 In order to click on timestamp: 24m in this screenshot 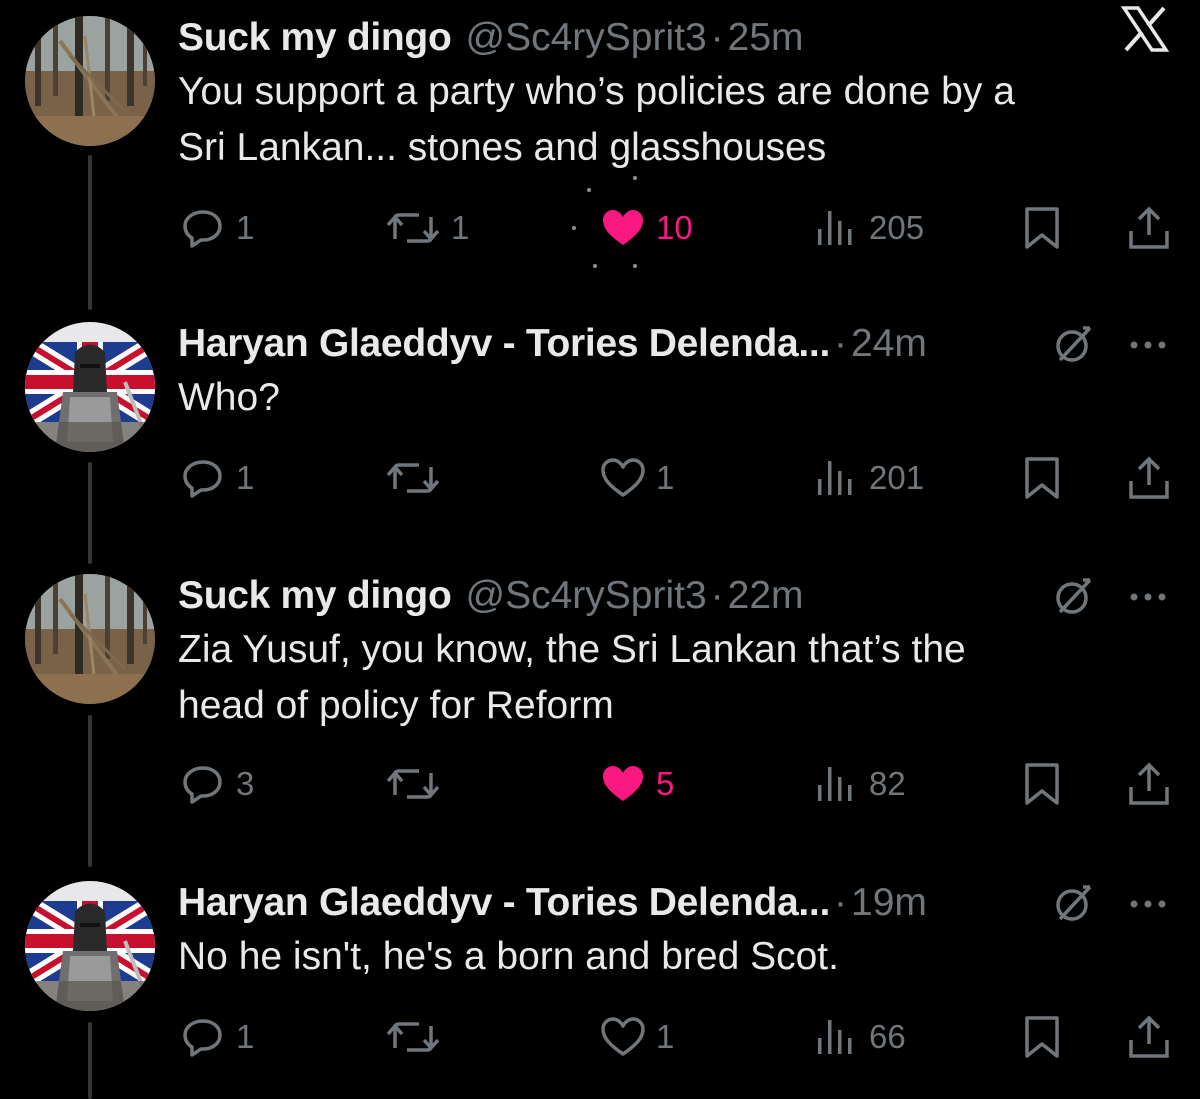, I will do `click(889, 344)`.